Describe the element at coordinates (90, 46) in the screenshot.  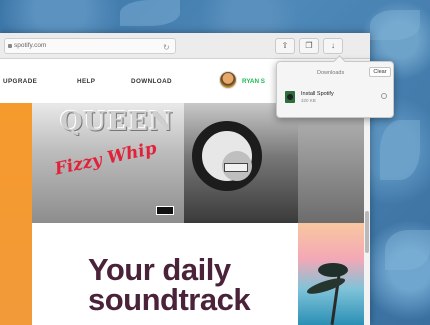
I see `address-bar: spotify.com ↻` at that location.